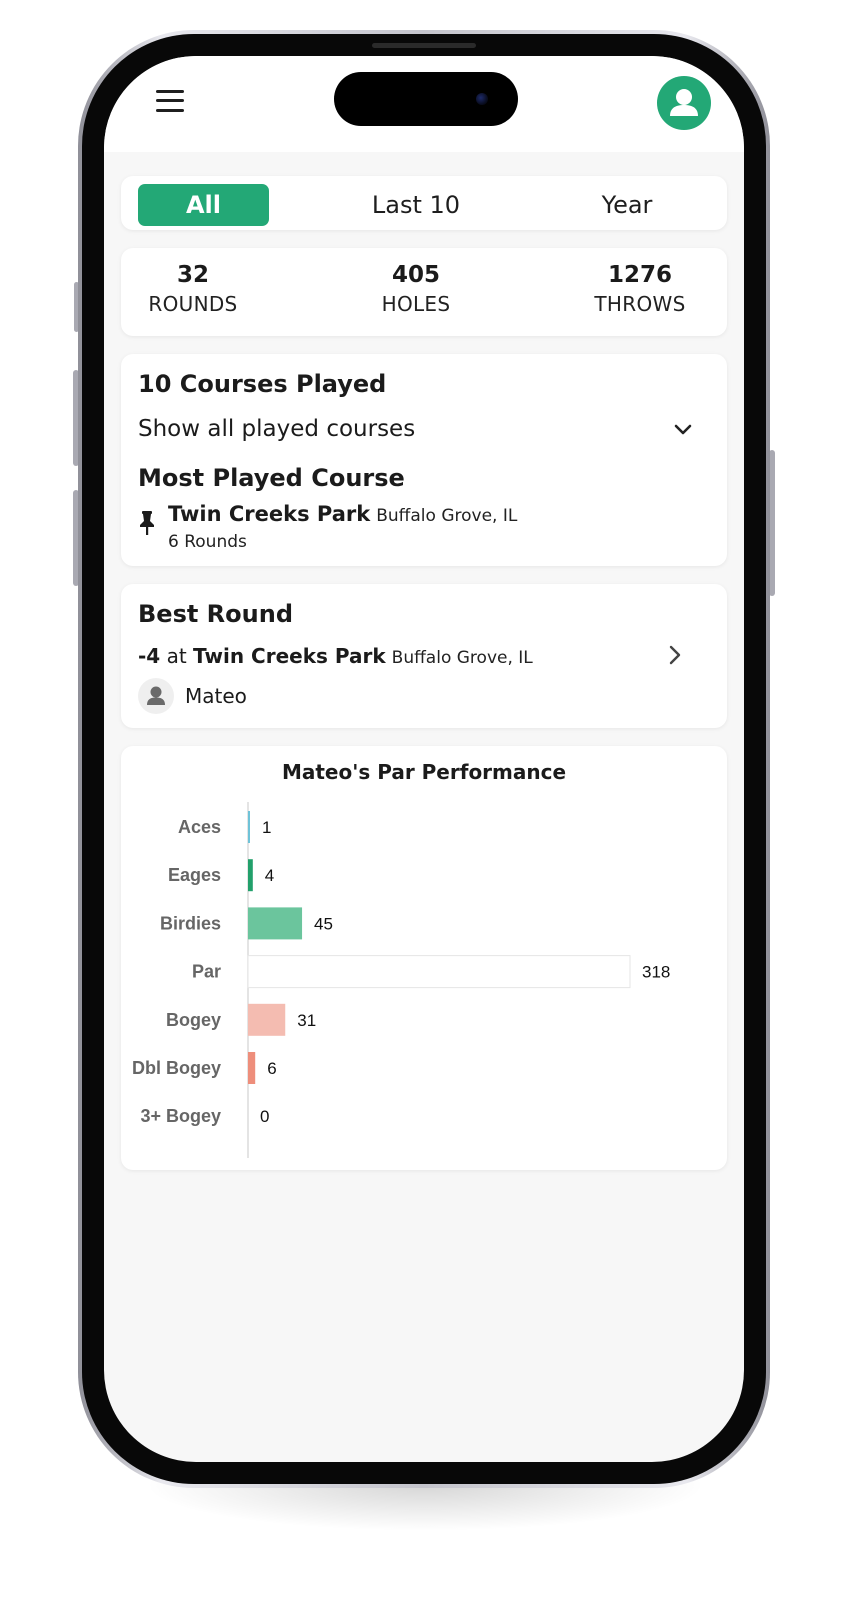  I want to click on hamburger-icon, so click(170, 101).